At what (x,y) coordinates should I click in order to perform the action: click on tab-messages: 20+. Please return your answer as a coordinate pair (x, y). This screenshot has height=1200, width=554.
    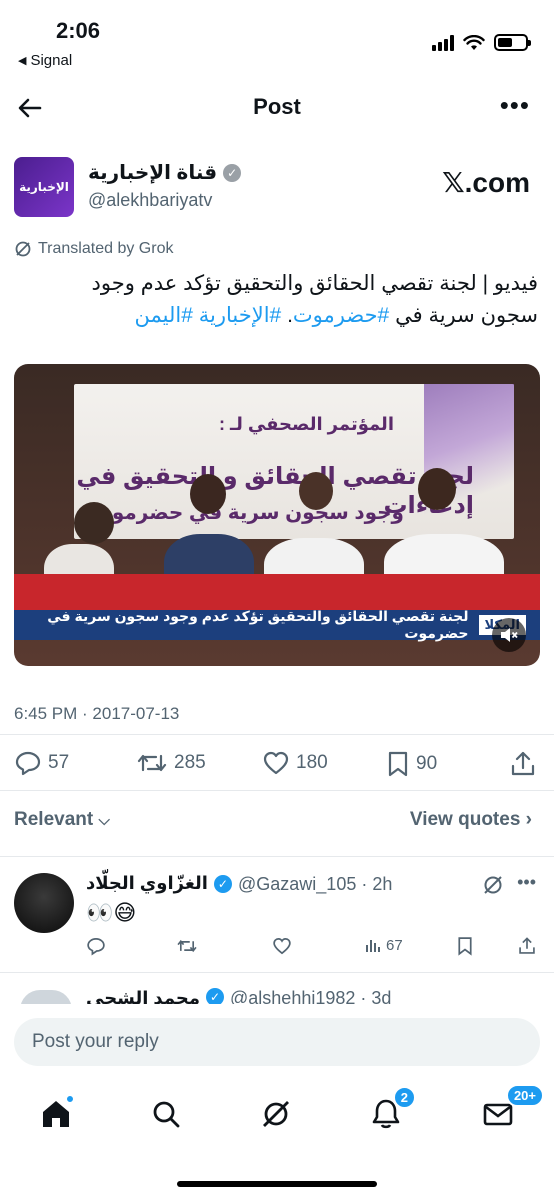
    Looking at the image, I should click on (511, 1109).